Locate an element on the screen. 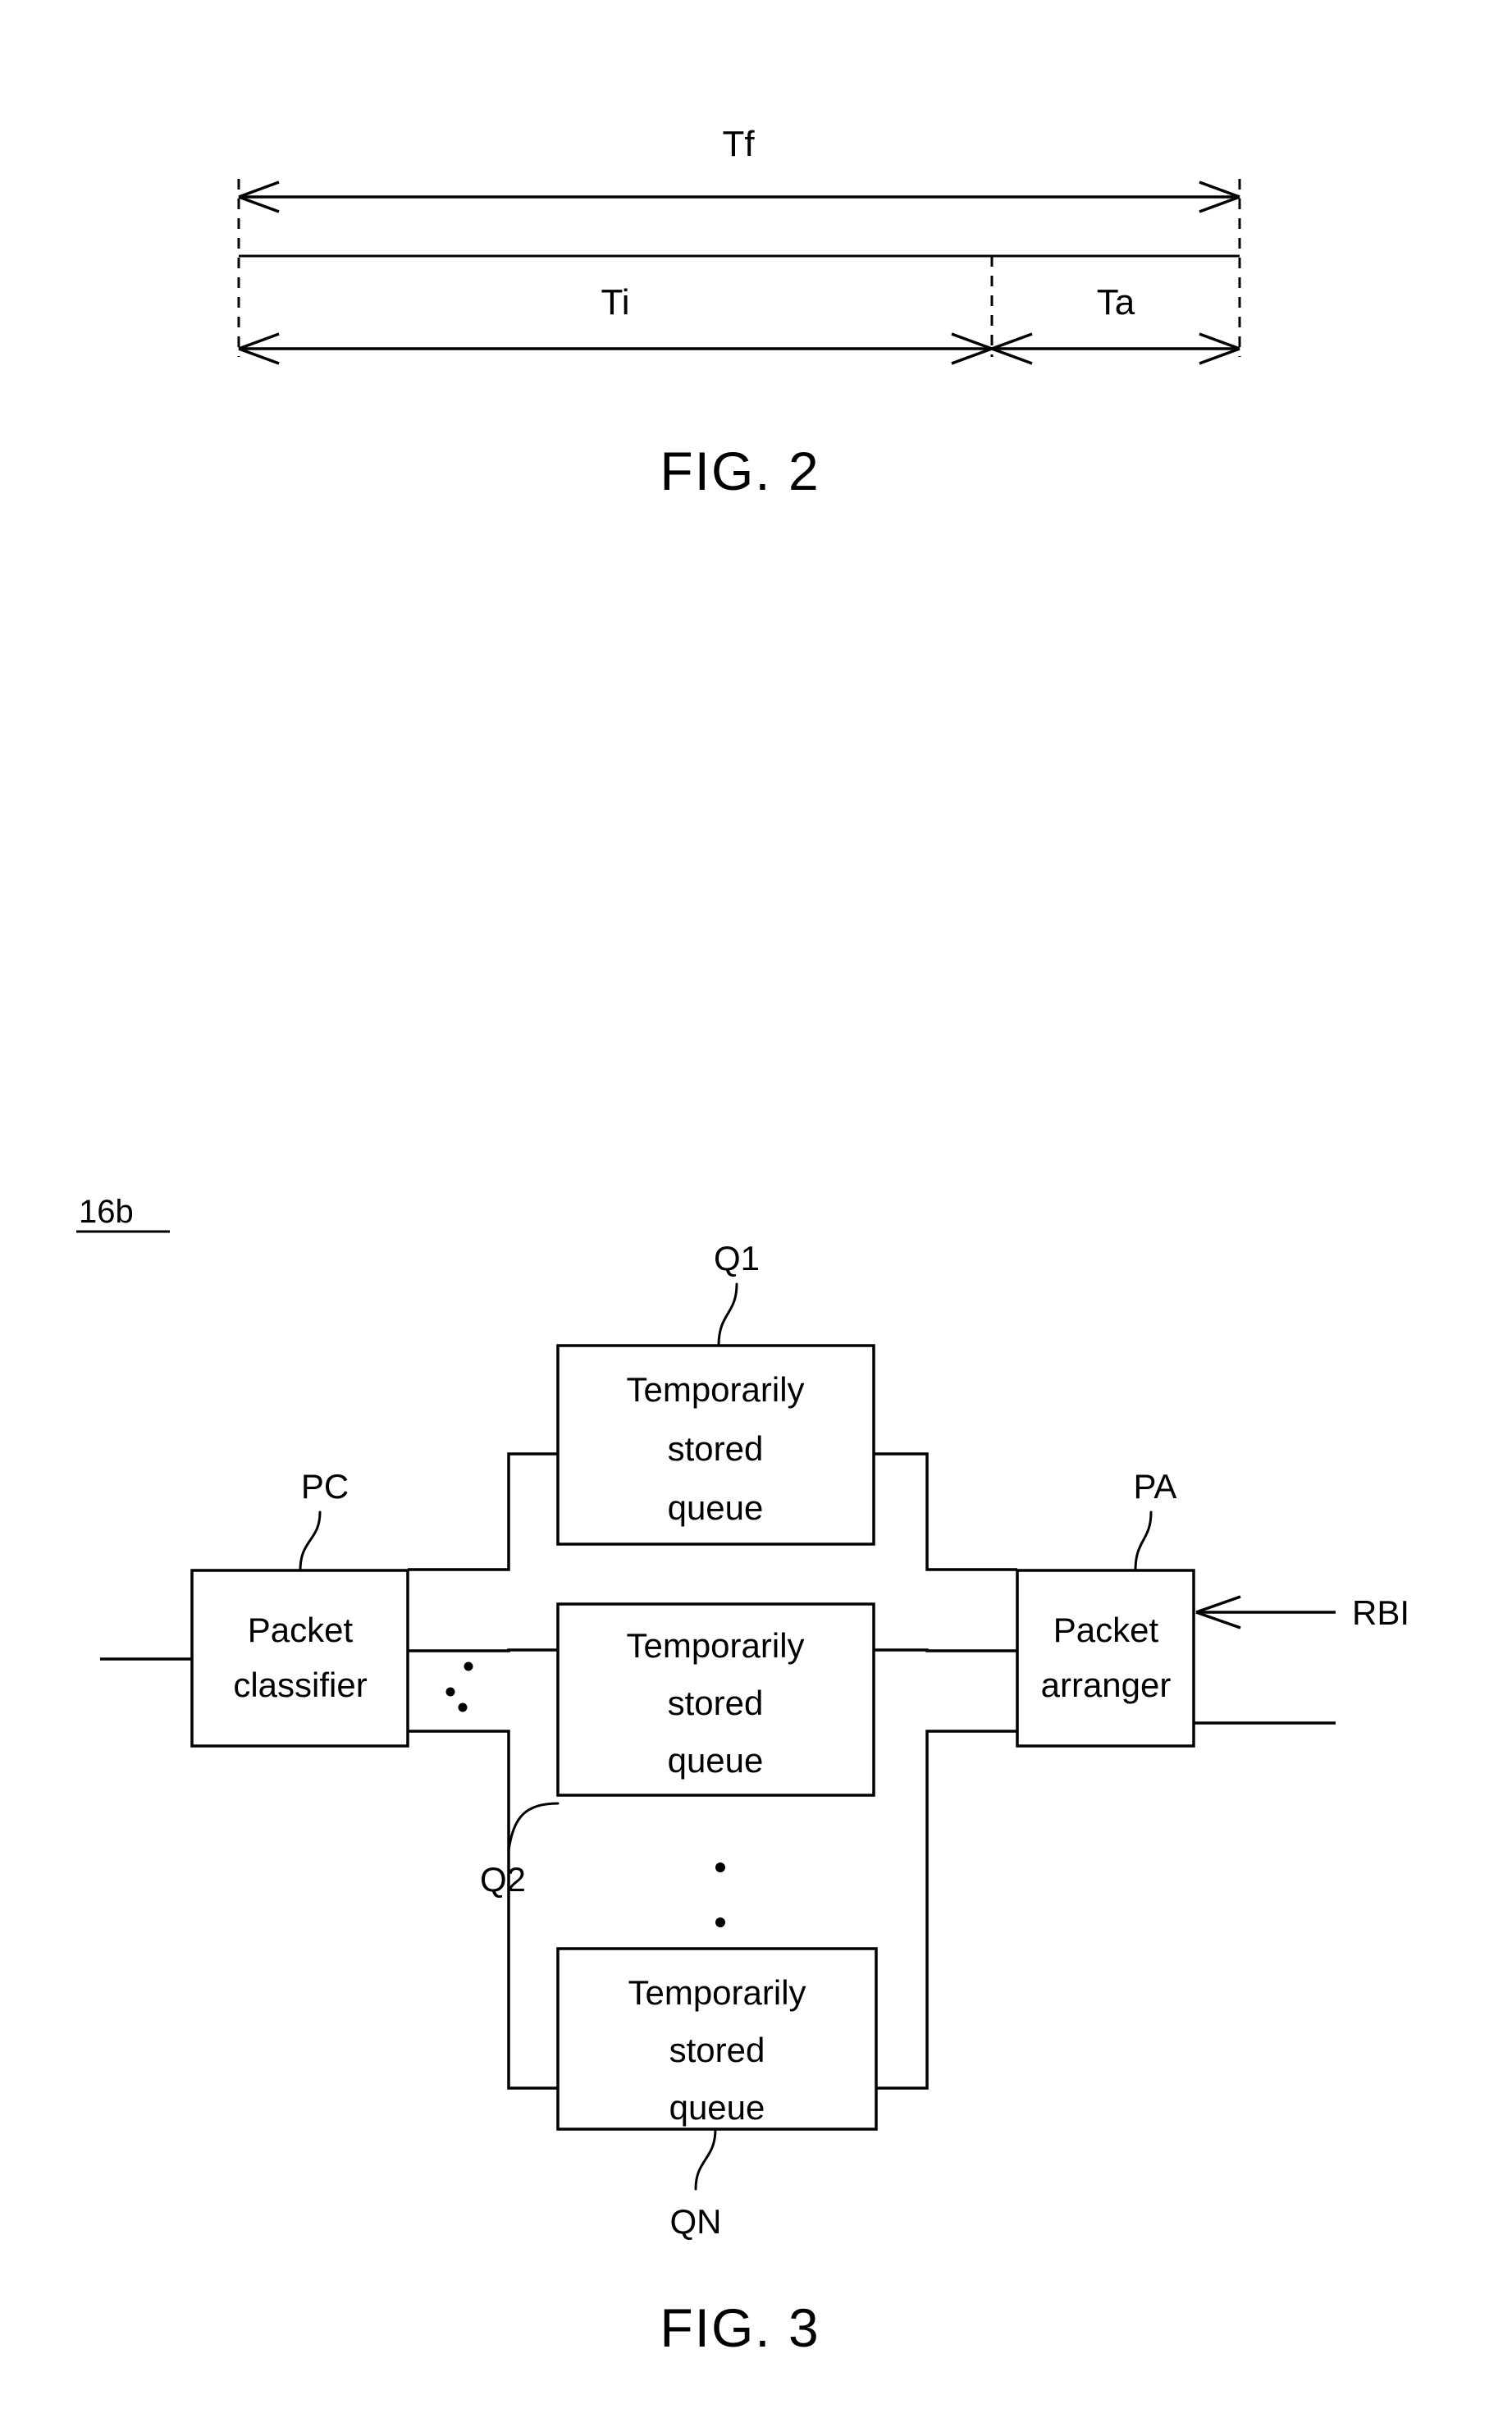 This screenshot has height=2436, width=1512. queue-q2-label-line2: stored is located at coordinates (716, 1703).